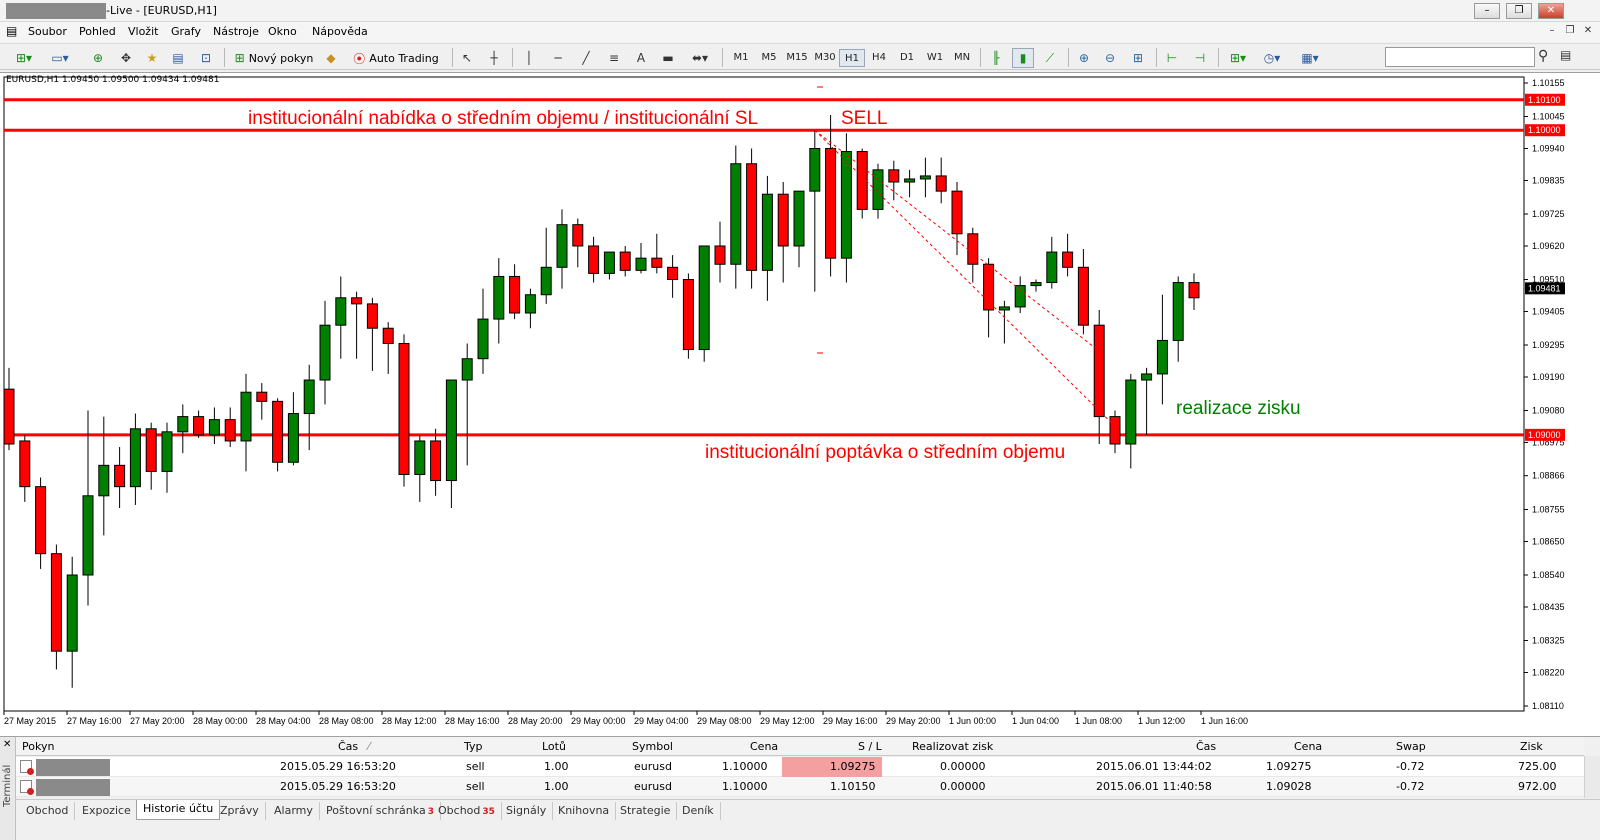 The image size is (1600, 840). I want to click on col-cena: Cena, so click(764, 746).